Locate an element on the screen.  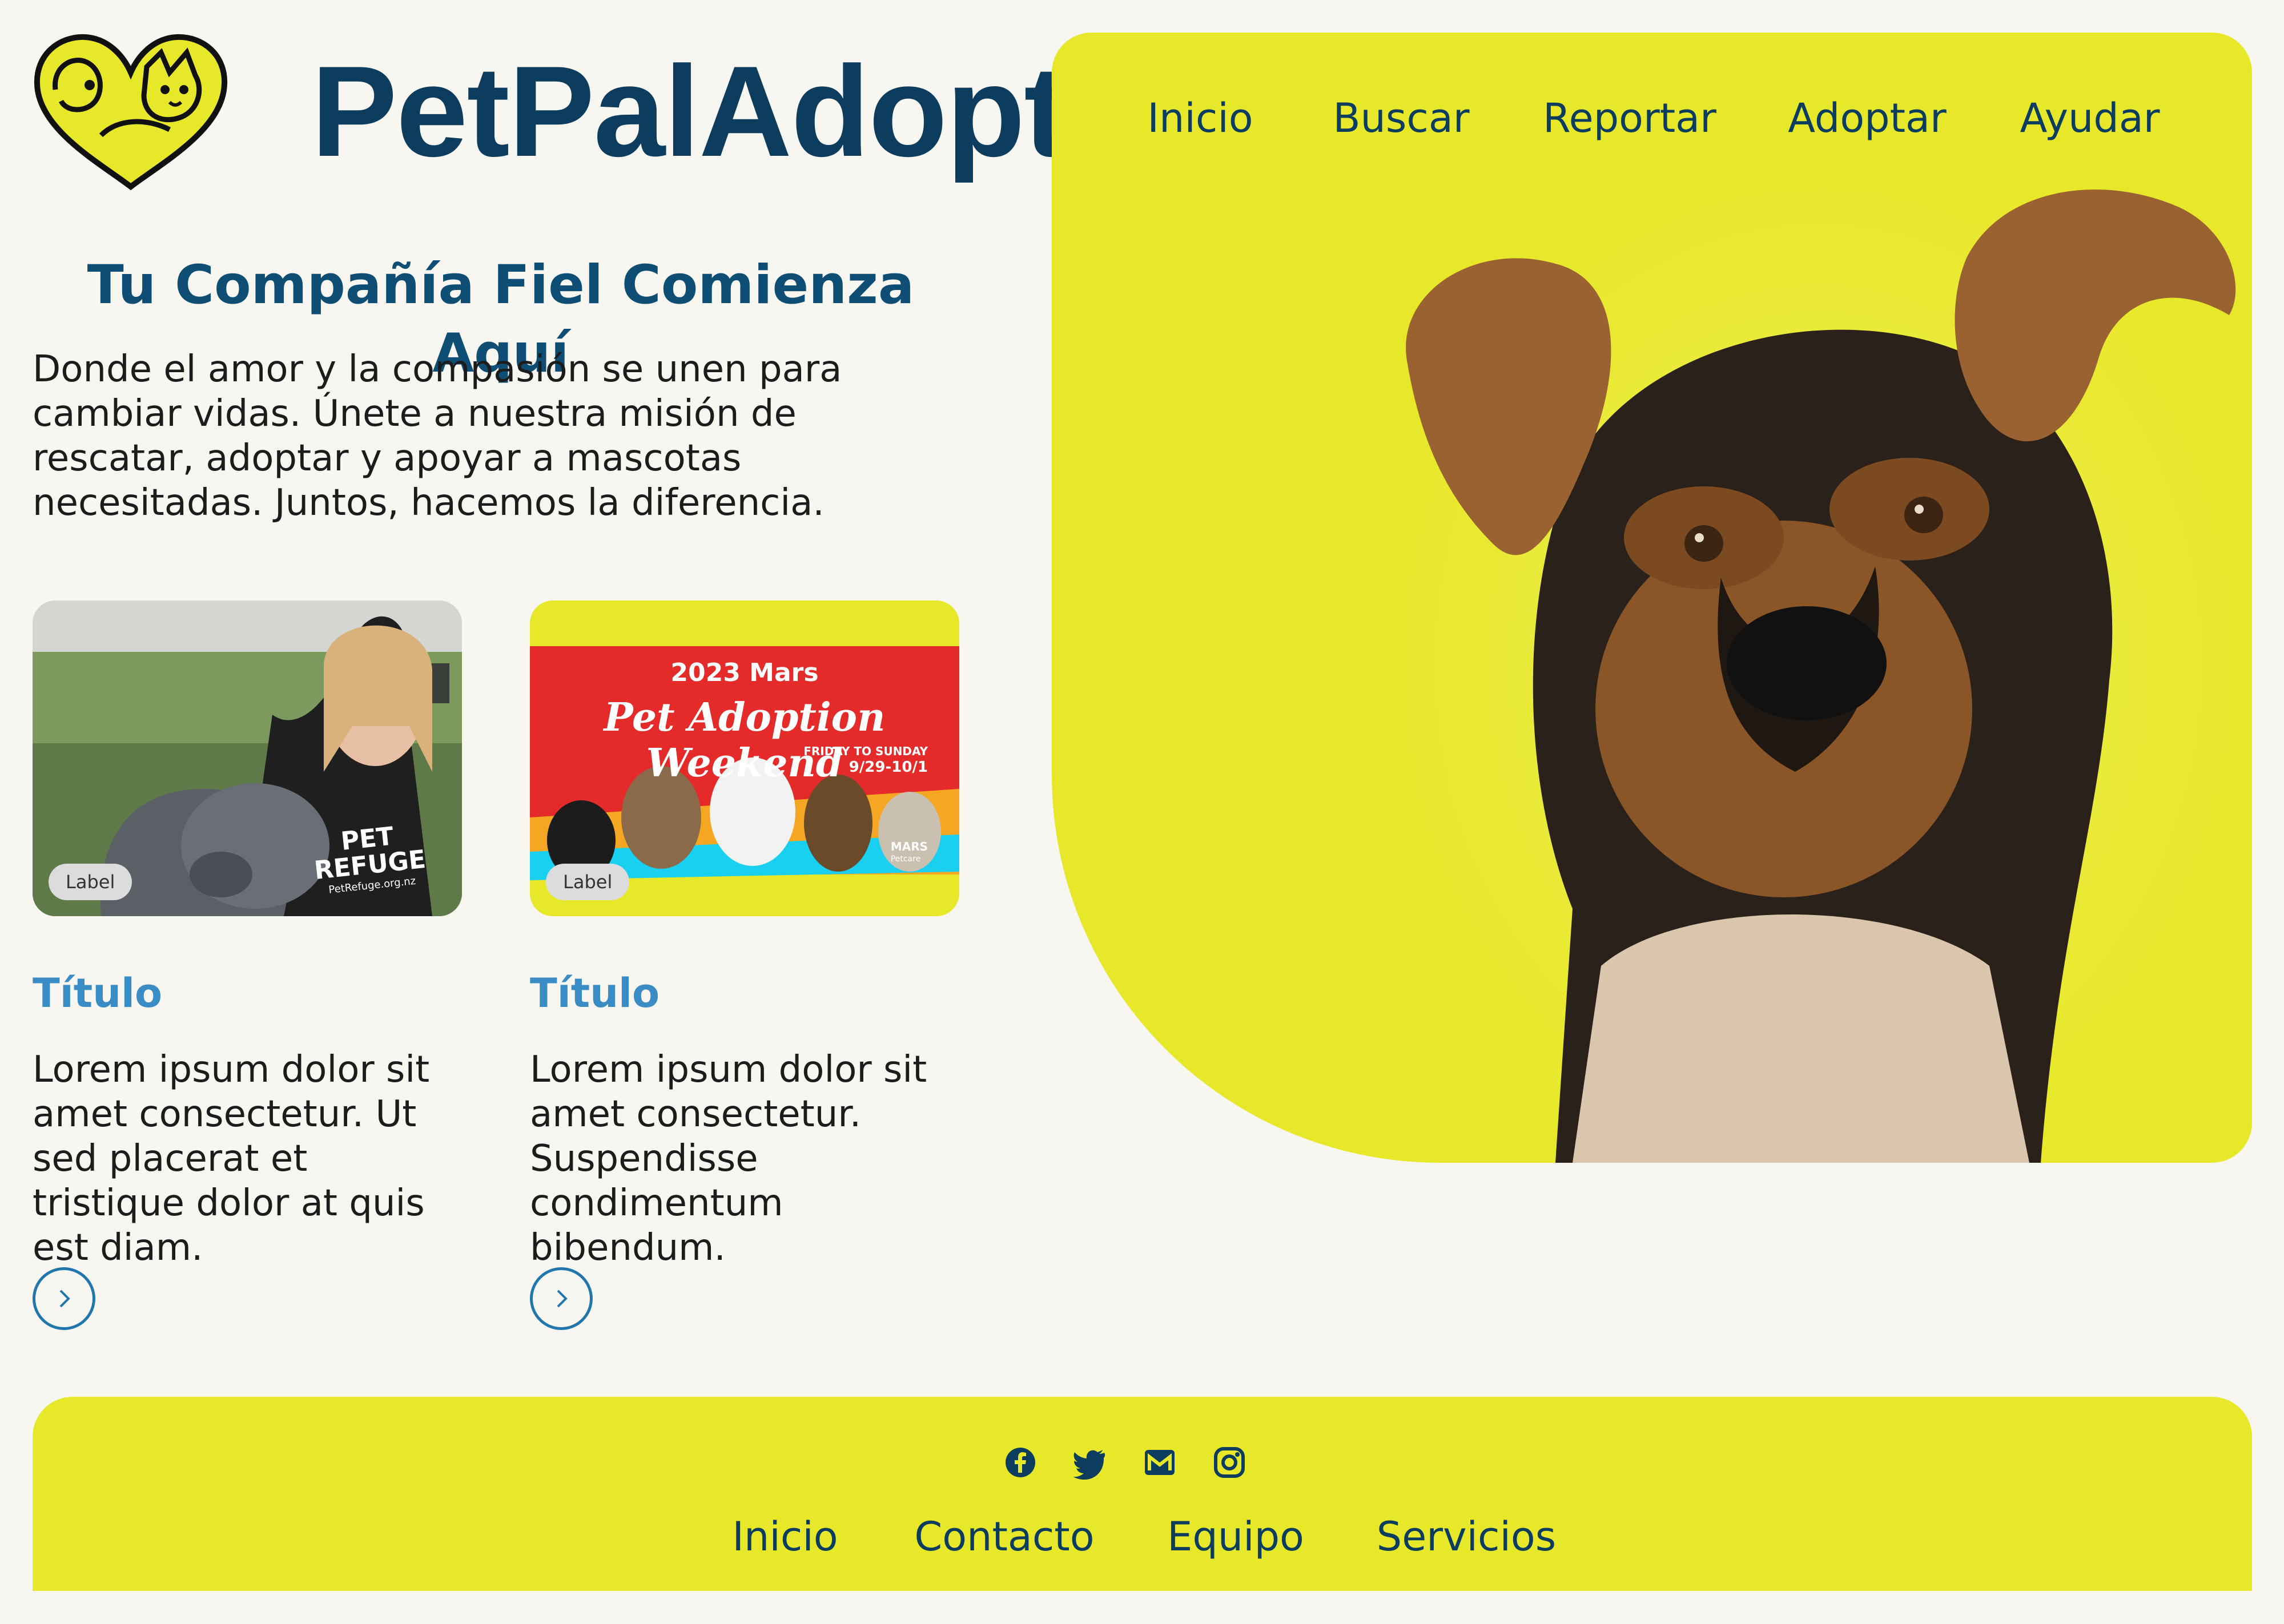
footer-link-equipo: Equipo is located at coordinates (1235, 1537).